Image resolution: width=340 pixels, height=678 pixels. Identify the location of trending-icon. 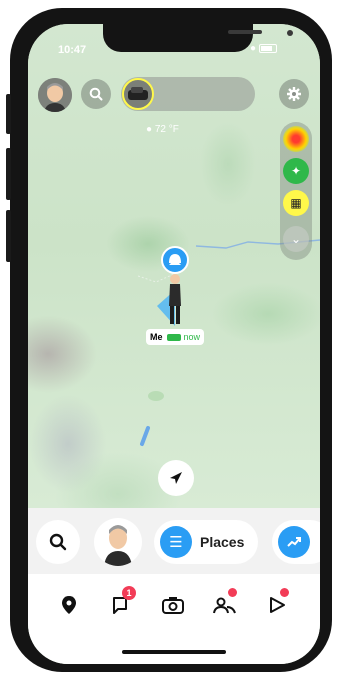
(294, 542).